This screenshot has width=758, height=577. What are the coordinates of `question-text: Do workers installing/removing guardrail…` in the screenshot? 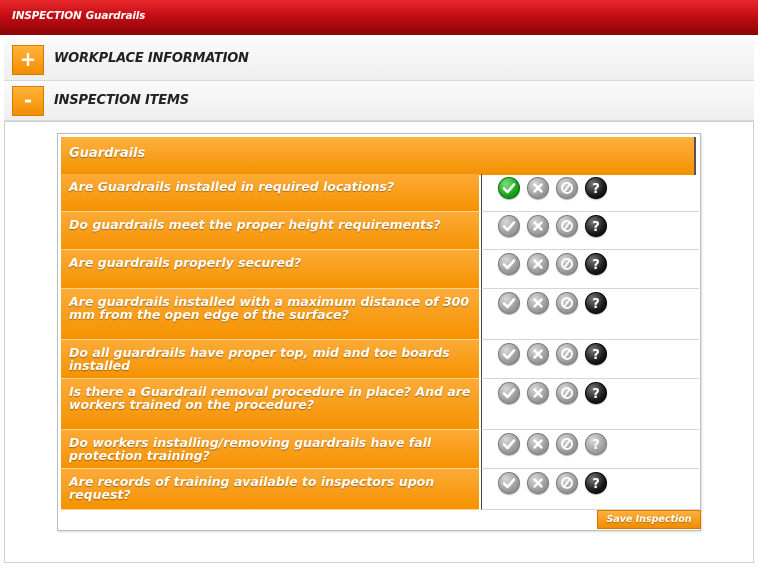 It's located at (270, 449).